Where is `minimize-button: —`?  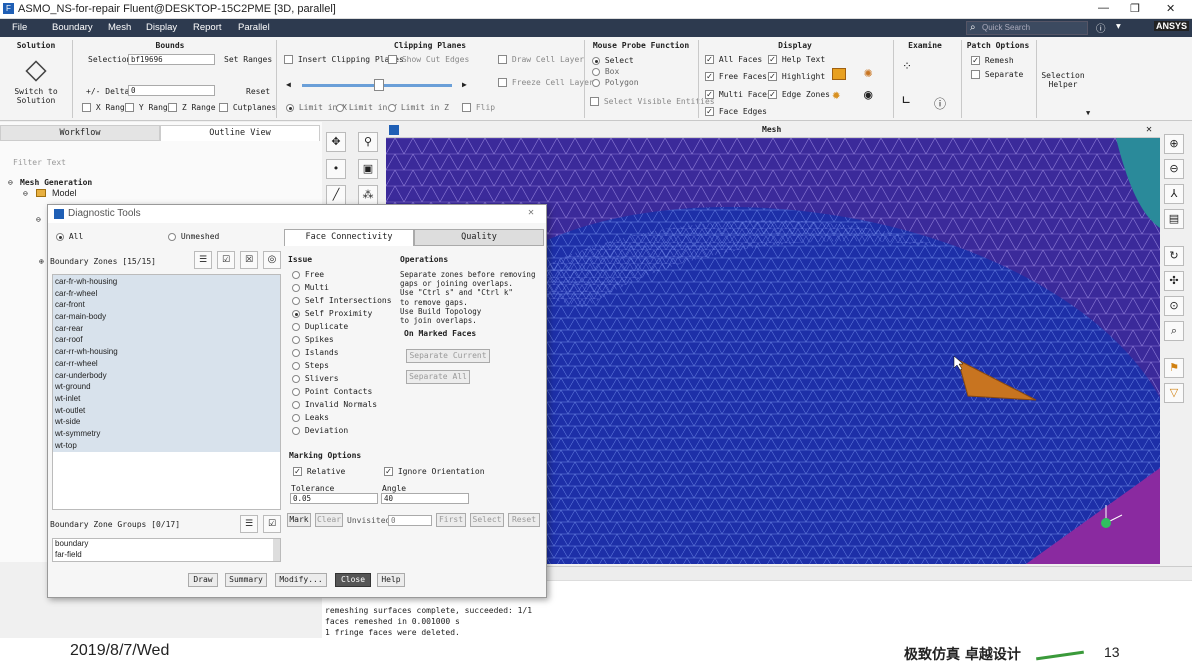
minimize-button: — is located at coordinates (1103, 8).